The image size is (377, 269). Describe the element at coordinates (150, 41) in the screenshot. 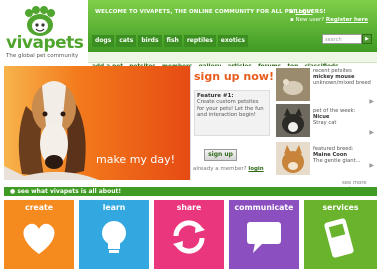

I see `tab-birds: birds` at that location.